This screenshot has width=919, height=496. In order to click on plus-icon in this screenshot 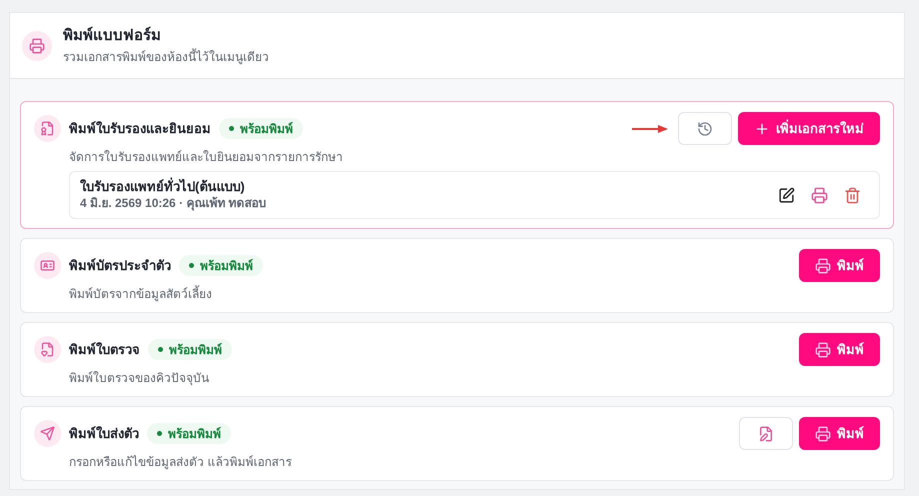, I will do `click(762, 128)`.